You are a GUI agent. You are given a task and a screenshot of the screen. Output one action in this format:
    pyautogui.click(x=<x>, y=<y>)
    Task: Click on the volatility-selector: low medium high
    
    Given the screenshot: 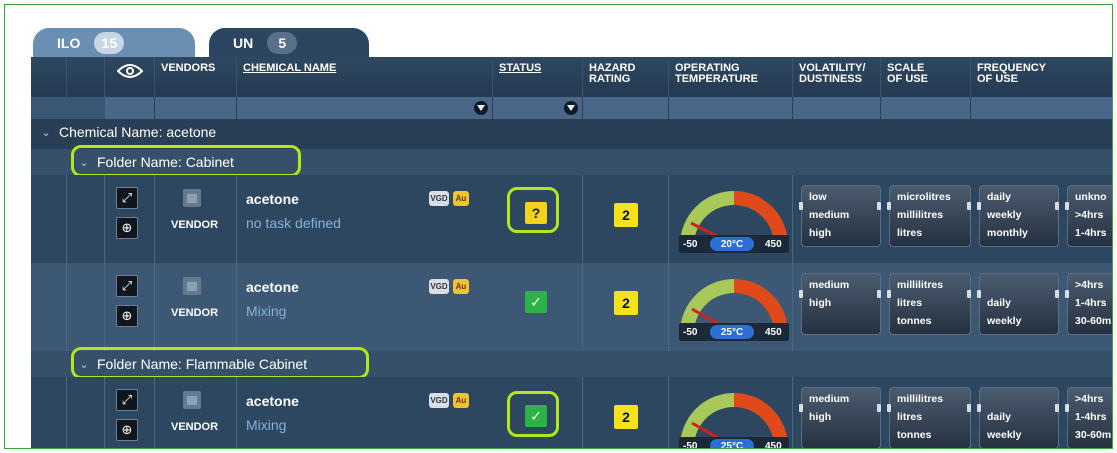 What is the action you would take?
    pyautogui.click(x=840, y=216)
    